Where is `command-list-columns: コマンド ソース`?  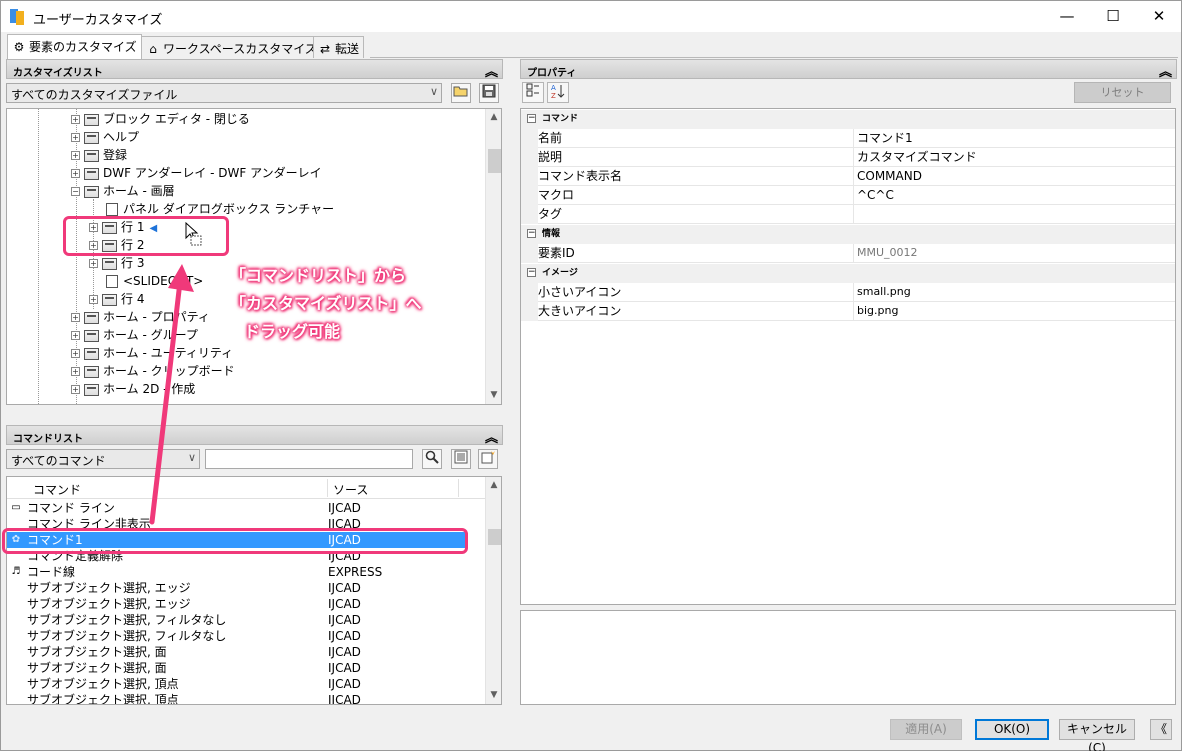 command-list-columns: コマンド ソース is located at coordinates (246, 488).